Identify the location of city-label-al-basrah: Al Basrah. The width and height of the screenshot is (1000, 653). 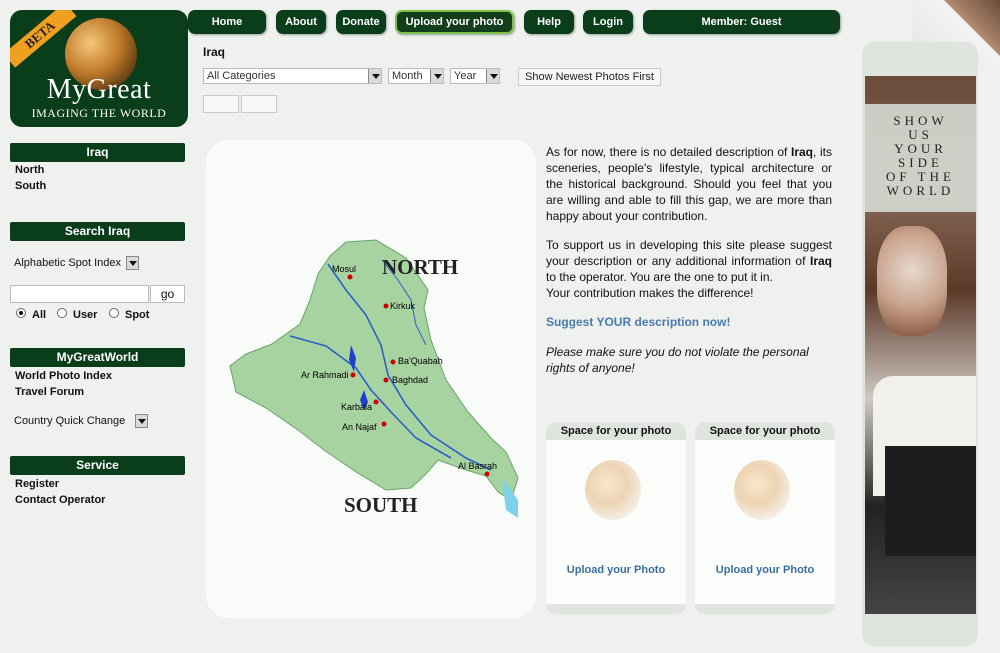
(477, 466).